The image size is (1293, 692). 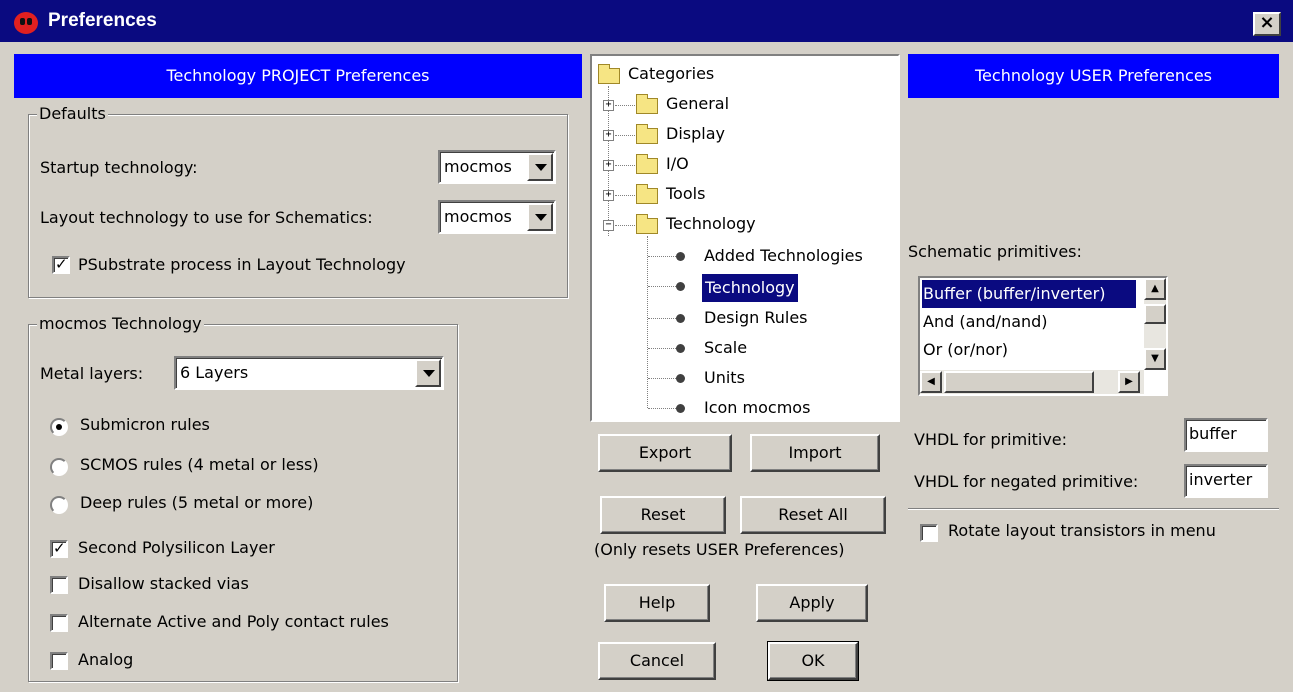 I want to click on tree-node-display: Display, so click(x=695, y=138).